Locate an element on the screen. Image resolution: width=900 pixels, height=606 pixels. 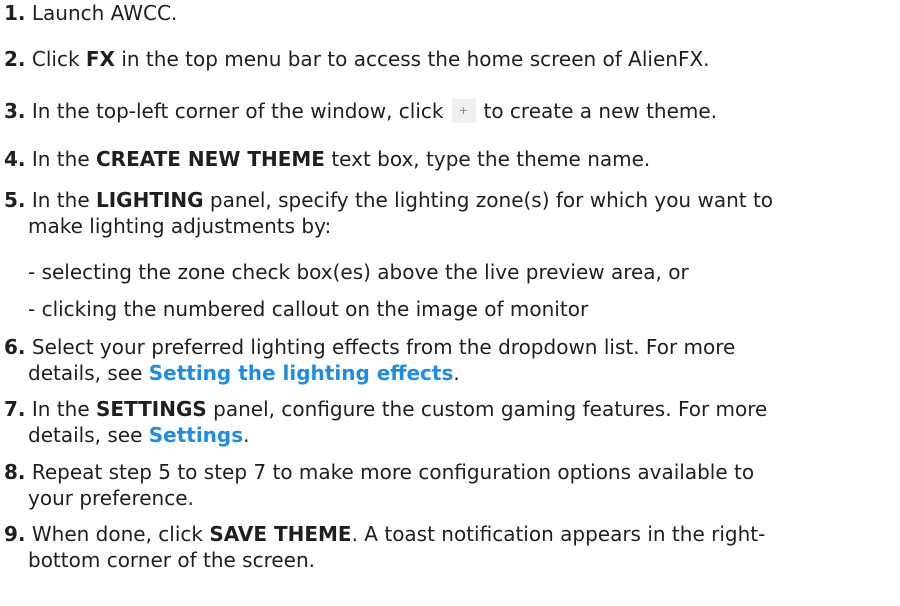
step-number: 8. is located at coordinates (15, 472).